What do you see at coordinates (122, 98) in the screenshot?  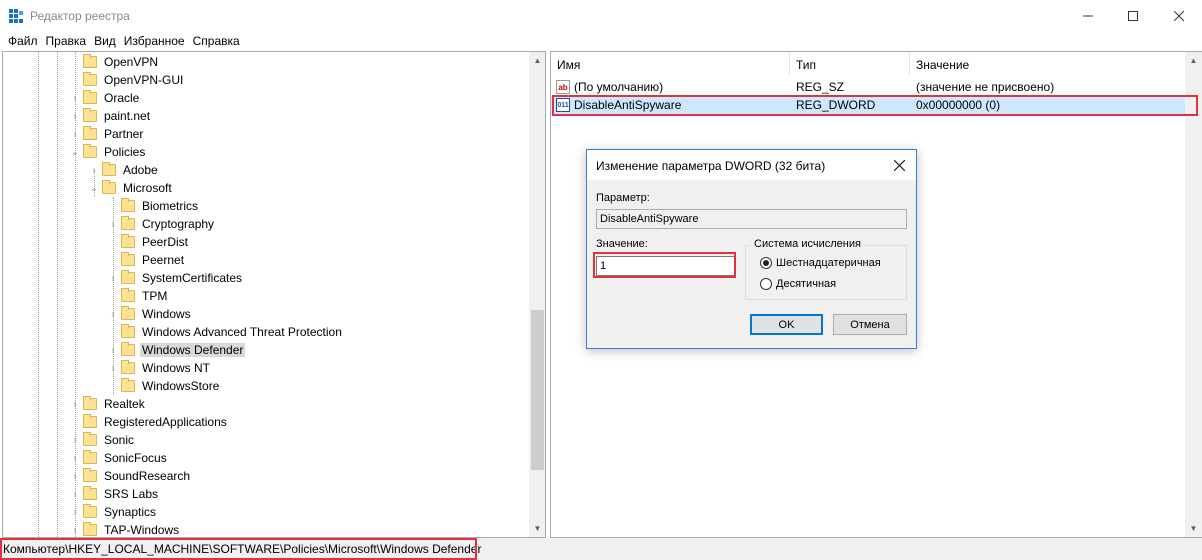 I see `tree-item-label: Oracle` at bounding box center [122, 98].